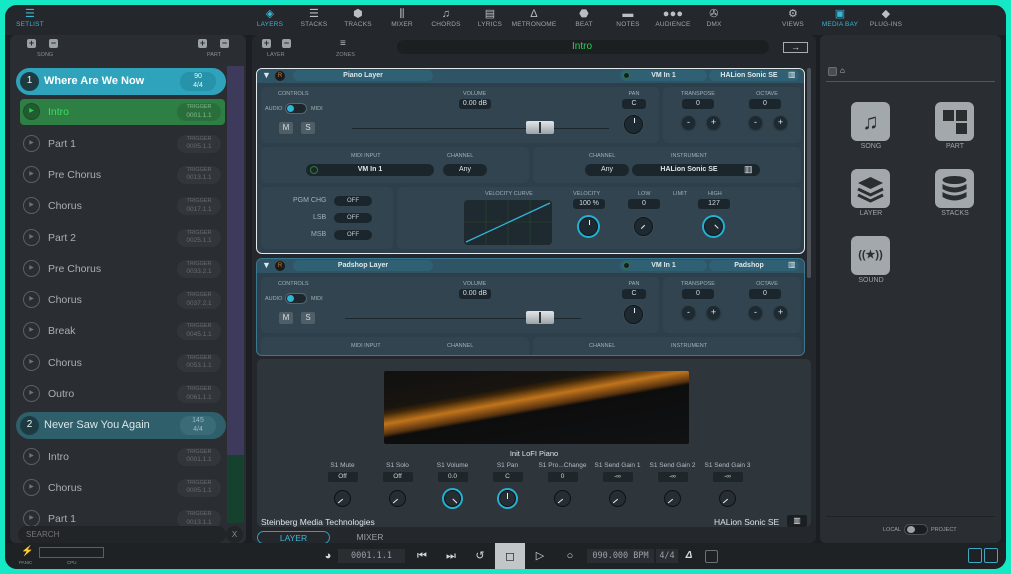 The width and height of the screenshot is (1011, 574). What do you see at coordinates (122, 269) in the screenshot?
I see `part-item: ▶ Pre Chorus TRIGGER 0033.2.1` at bounding box center [122, 269].